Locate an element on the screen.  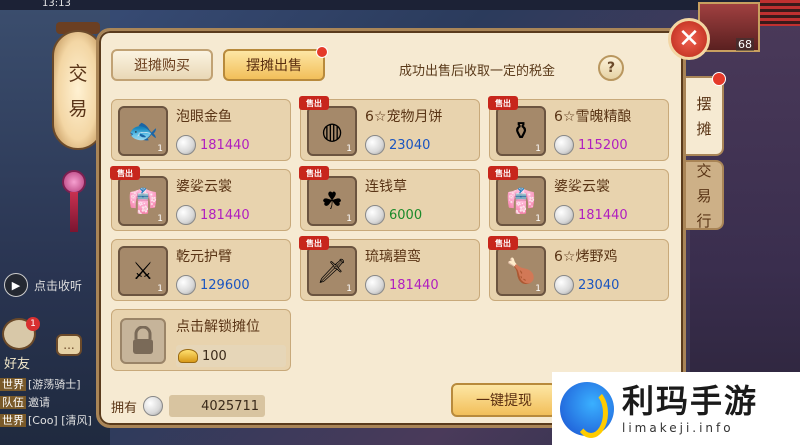
owned-currency: 拥有 4025711 is located at coordinates (188, 406).